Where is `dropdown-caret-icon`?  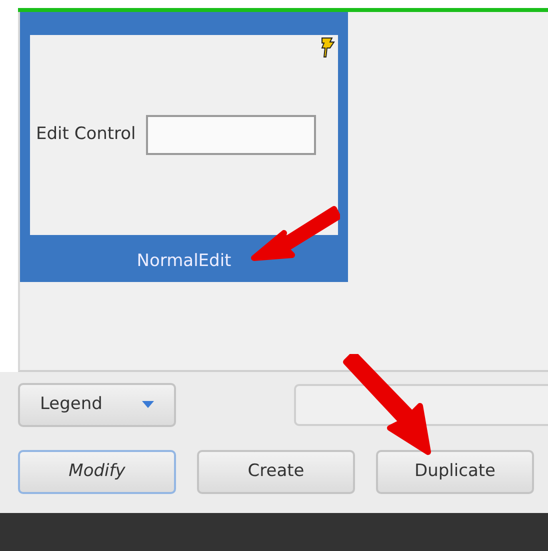
dropdown-caret-icon is located at coordinates (148, 404).